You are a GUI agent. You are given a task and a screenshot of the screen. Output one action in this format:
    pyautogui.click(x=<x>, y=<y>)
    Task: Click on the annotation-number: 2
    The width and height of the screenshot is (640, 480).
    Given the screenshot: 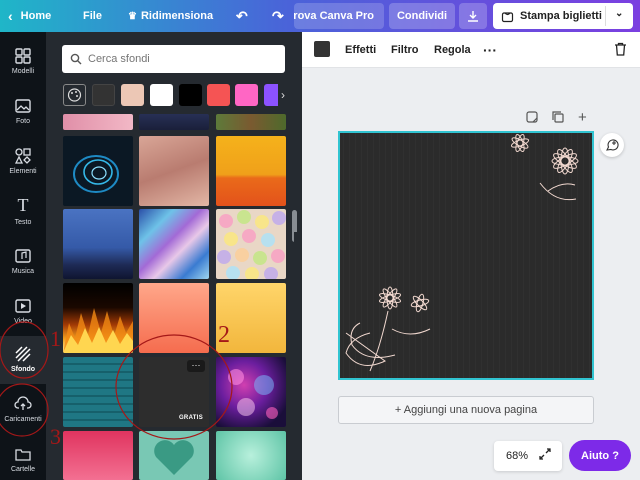 What is the action you would take?
    pyautogui.click(x=224, y=335)
    